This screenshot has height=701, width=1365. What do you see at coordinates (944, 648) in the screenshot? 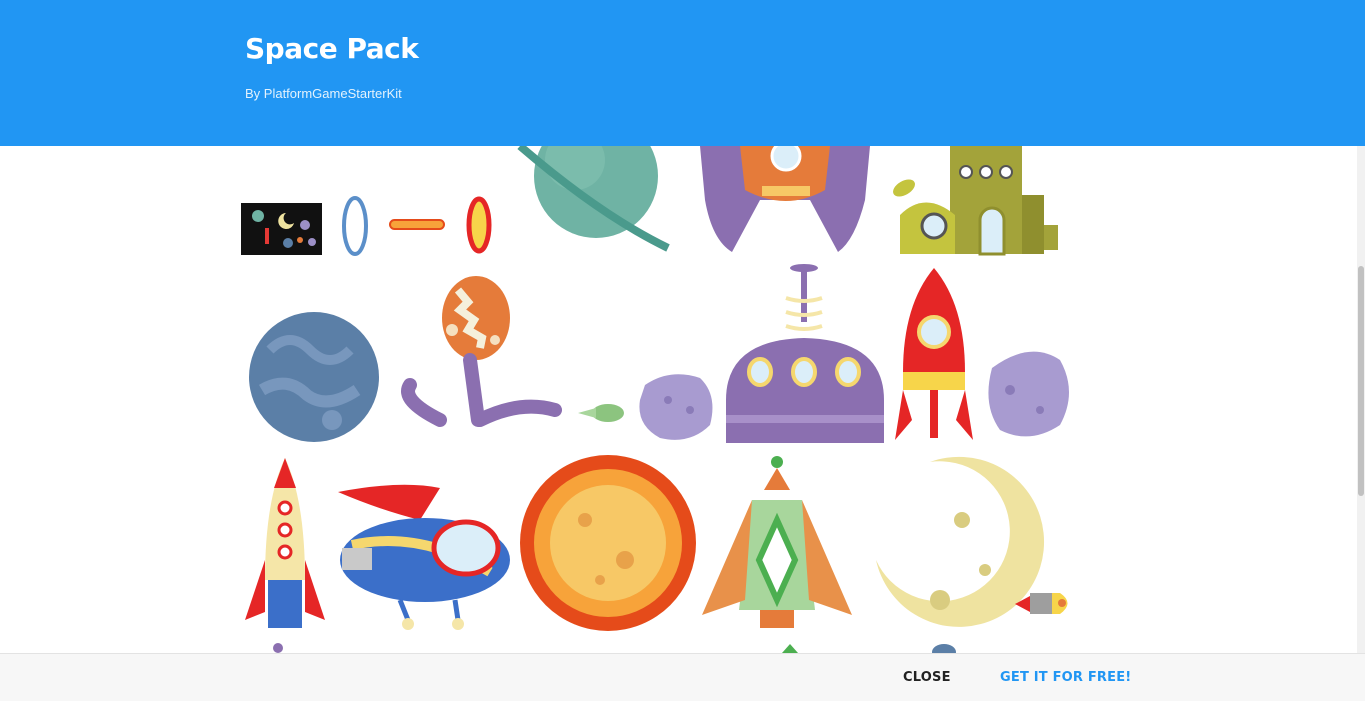
I see `partial-sprite-blob` at bounding box center [944, 648].